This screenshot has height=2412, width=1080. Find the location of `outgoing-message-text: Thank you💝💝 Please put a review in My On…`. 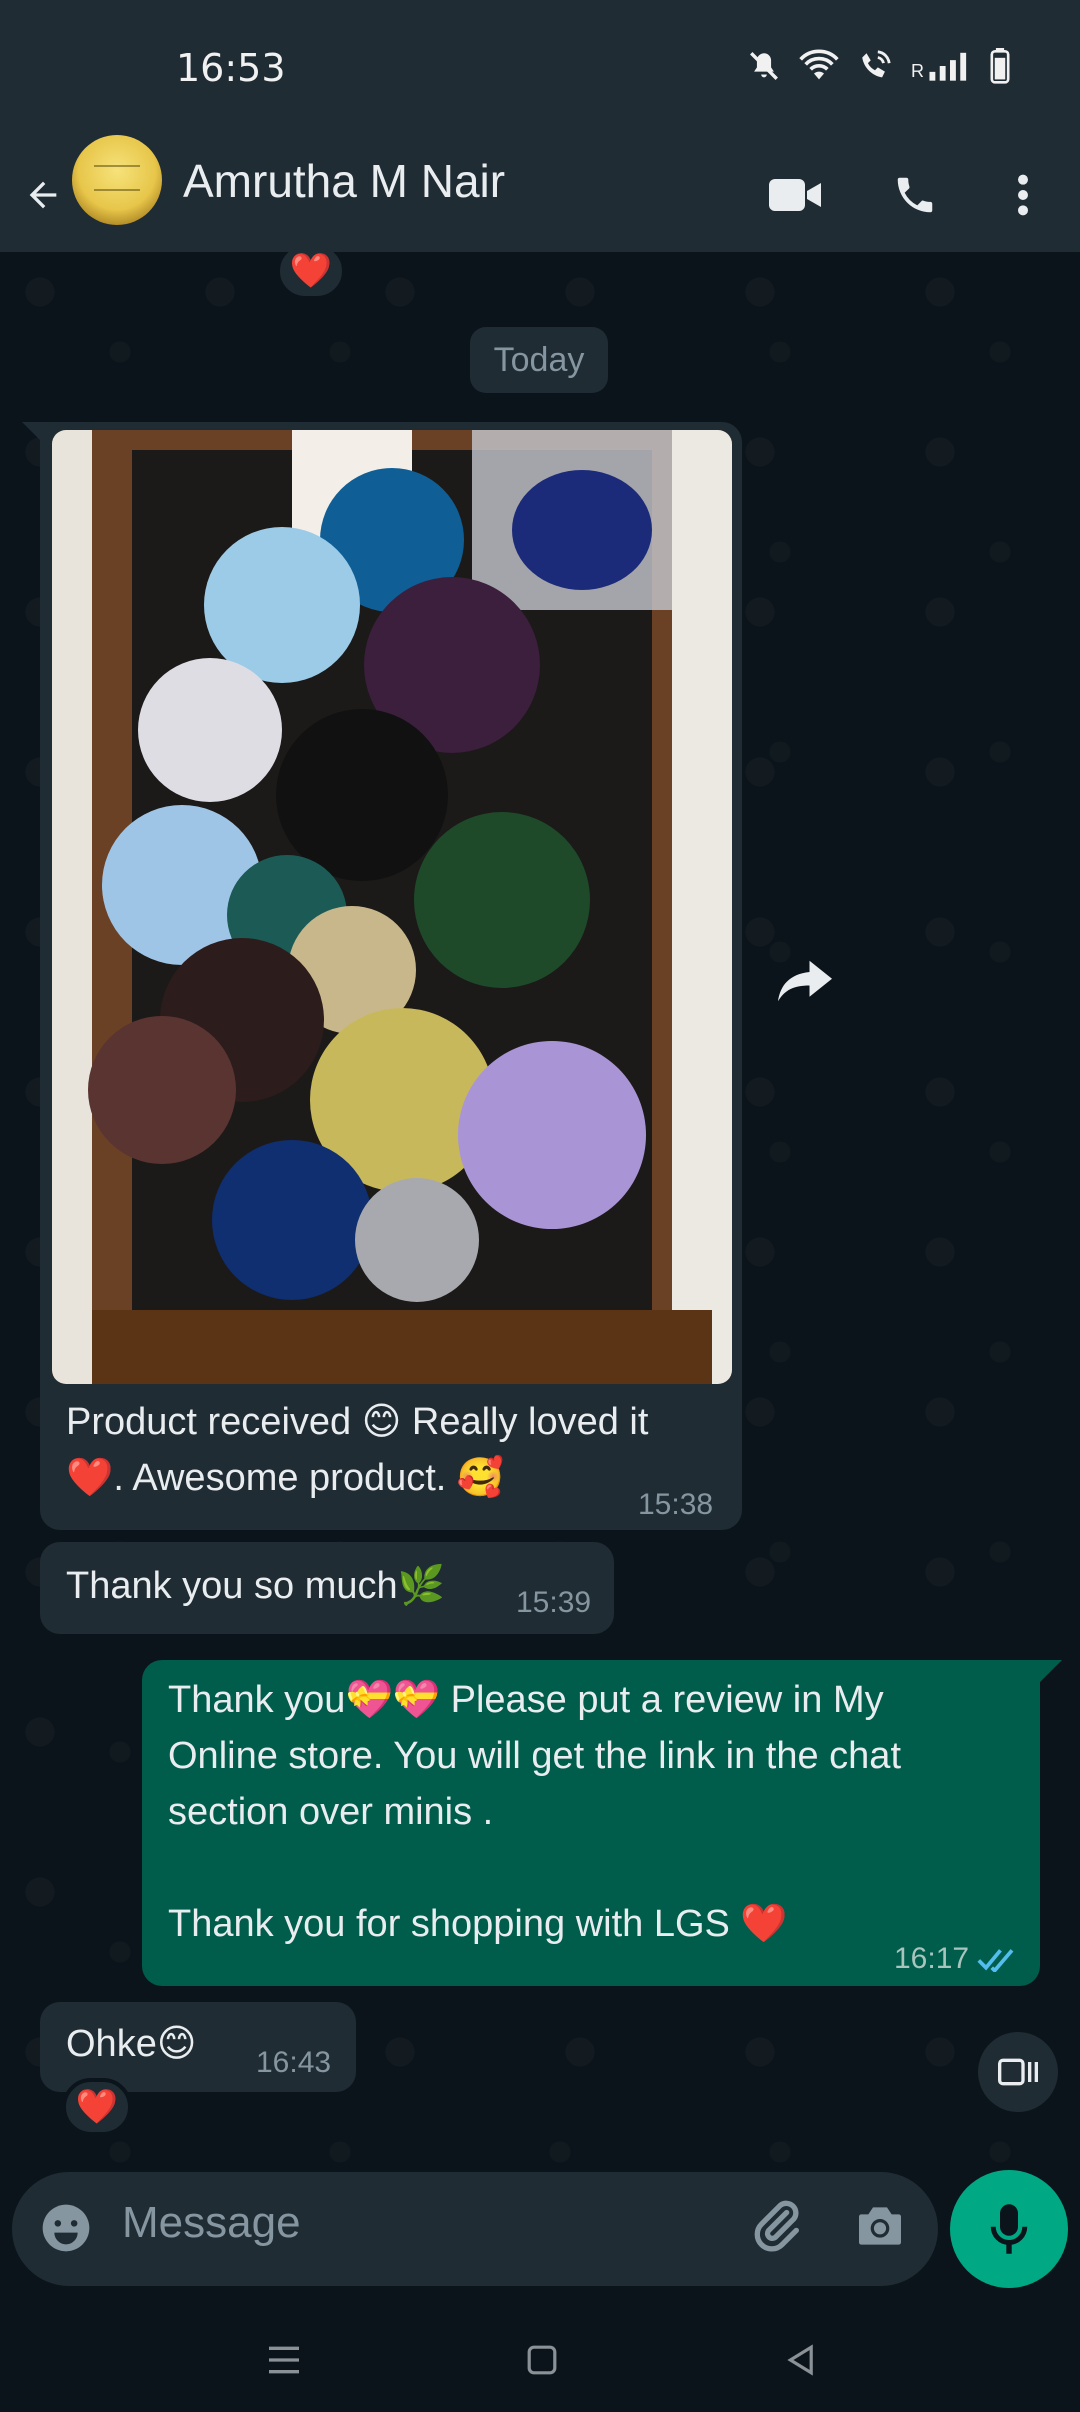

outgoing-message-text: Thank you💝💝 Please put a review in My On… is located at coordinates (593, 1812).